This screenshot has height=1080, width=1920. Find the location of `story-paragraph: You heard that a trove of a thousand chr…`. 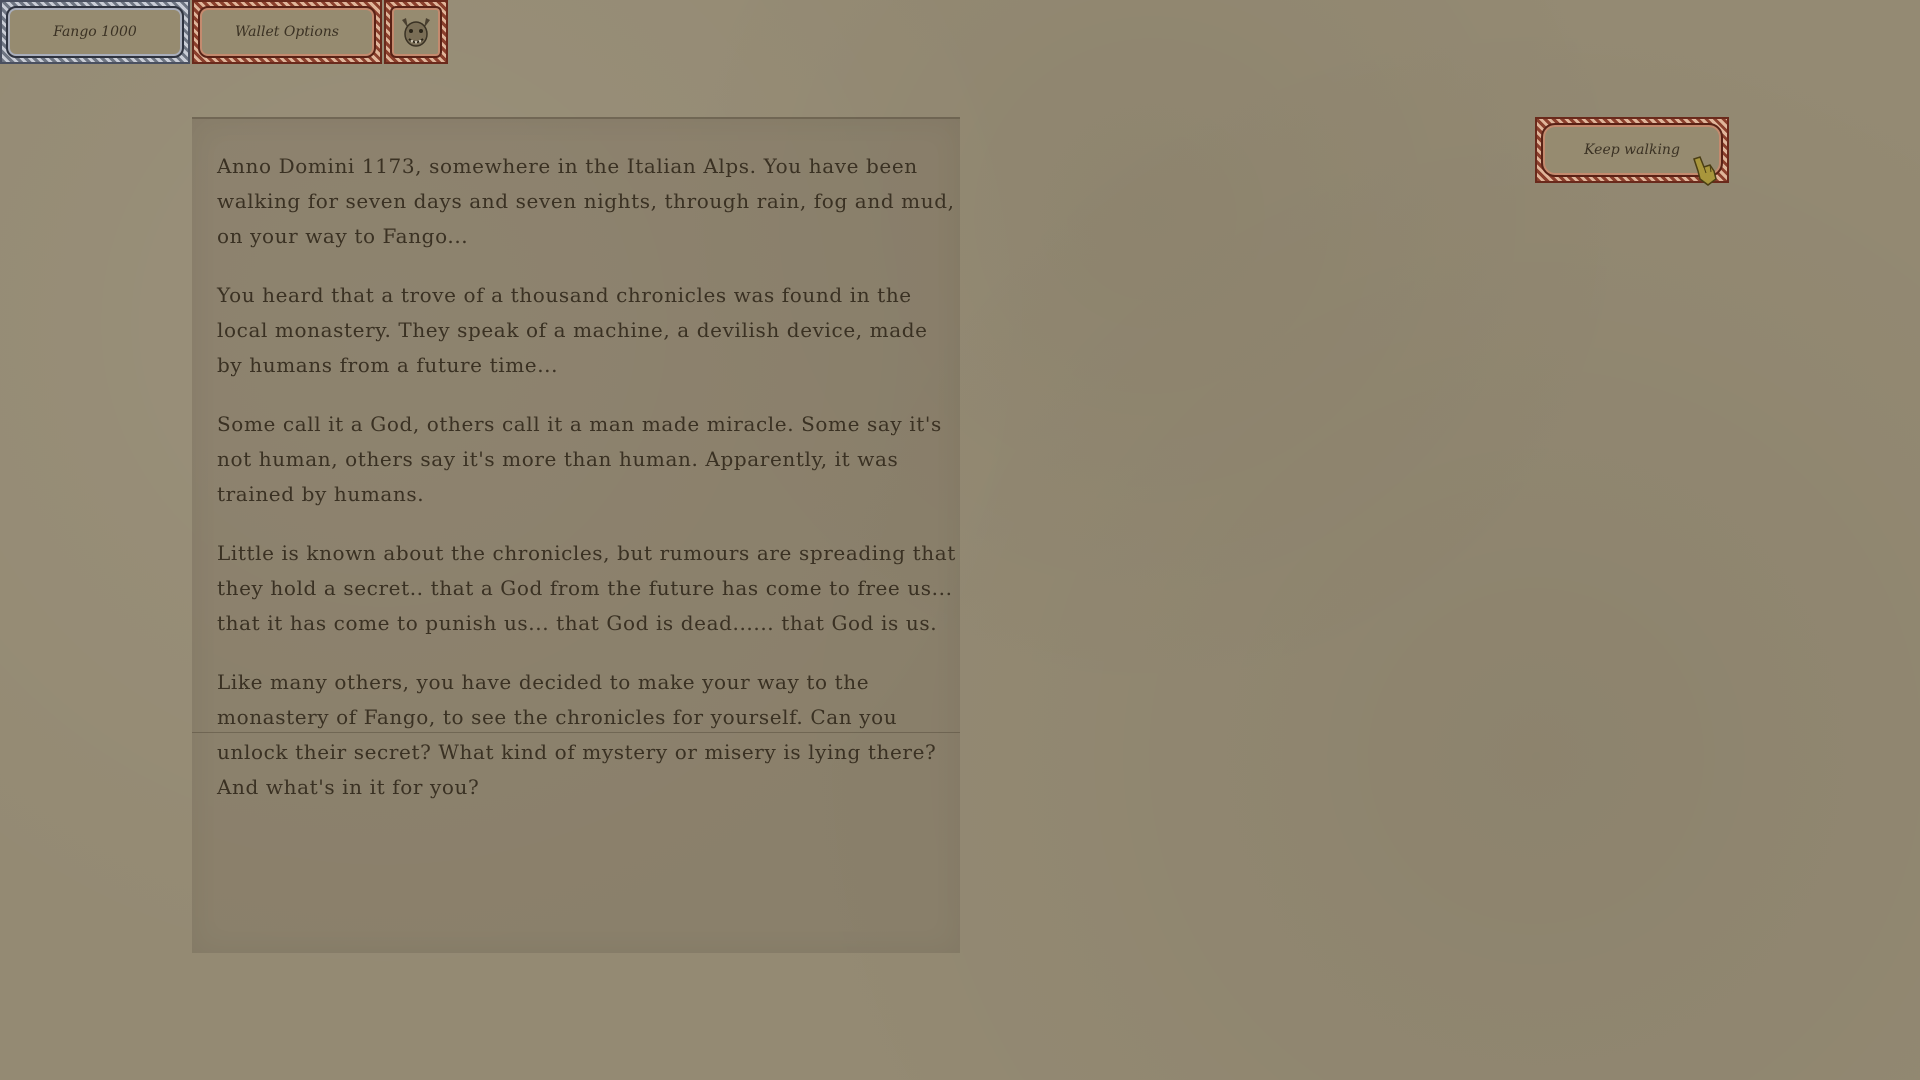

story-paragraph: You heard that a trove of a thousand chr… is located at coordinates (572, 330).